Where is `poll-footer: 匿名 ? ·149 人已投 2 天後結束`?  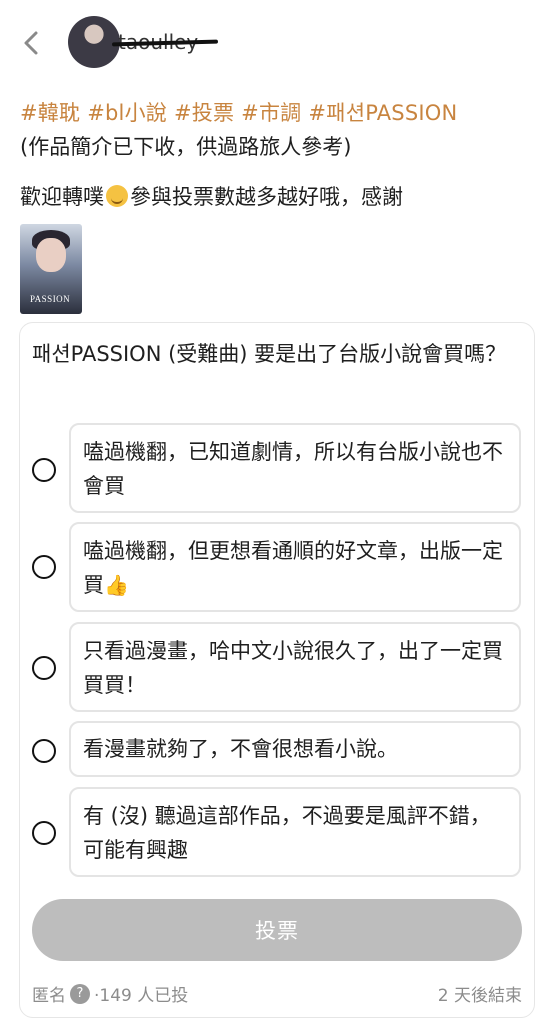
poll-footer: 匿名 ? ·149 人已投 2 天後結束 is located at coordinates (277, 995).